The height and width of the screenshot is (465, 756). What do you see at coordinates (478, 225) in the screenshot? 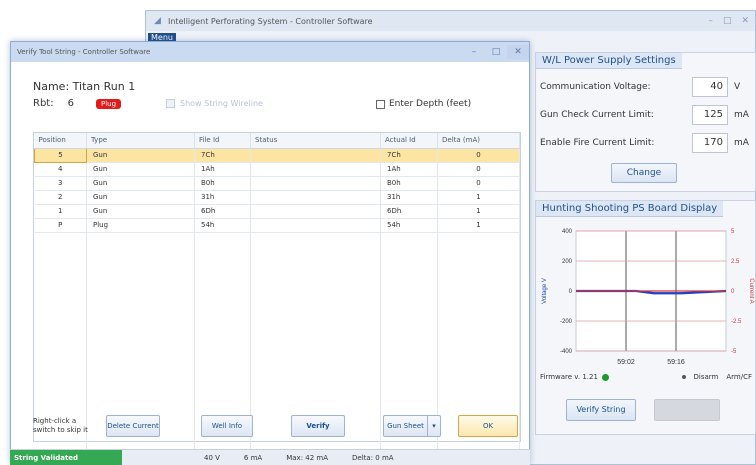
I see `cell-delta: 1` at bounding box center [478, 225].